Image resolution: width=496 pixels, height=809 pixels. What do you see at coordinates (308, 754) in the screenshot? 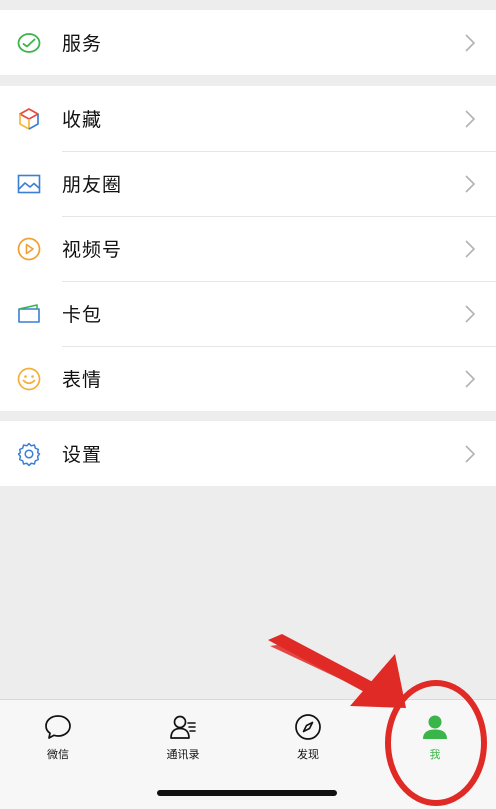
I see `tab-label: 发现` at bounding box center [308, 754].